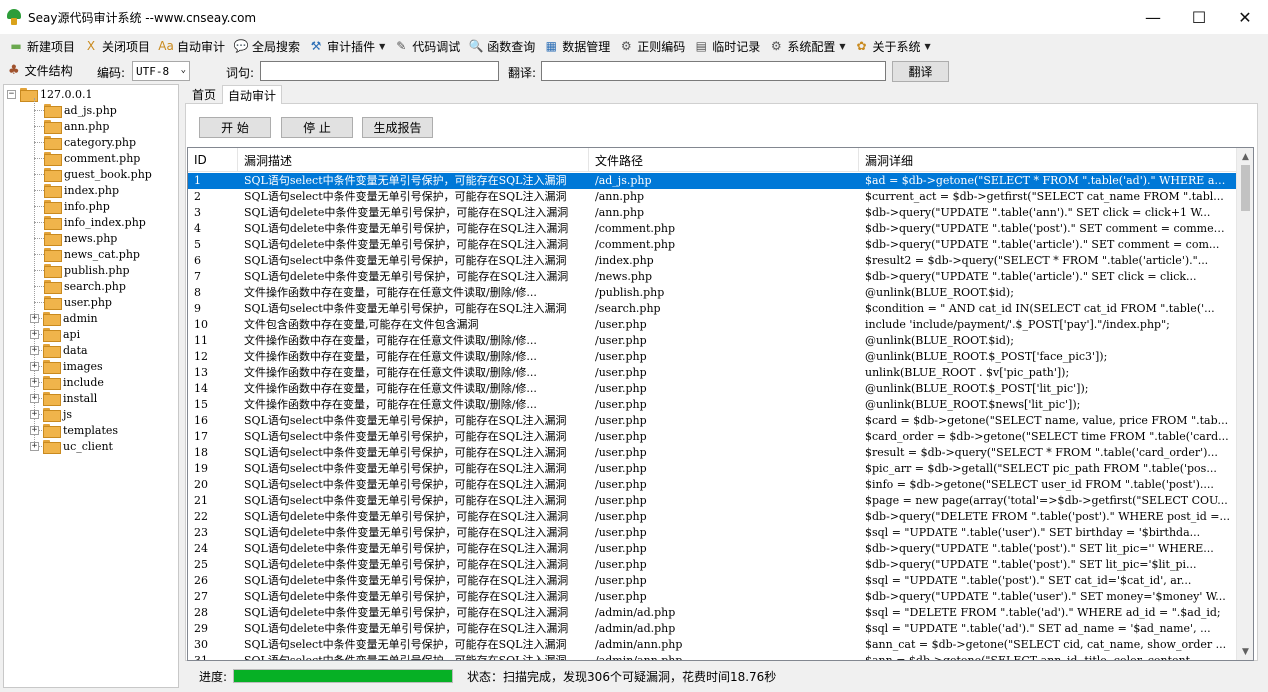  What do you see at coordinates (891, 46) in the screenshot?
I see `toolbar-item-about: ✿ 关于系统 ▼` at bounding box center [891, 46].